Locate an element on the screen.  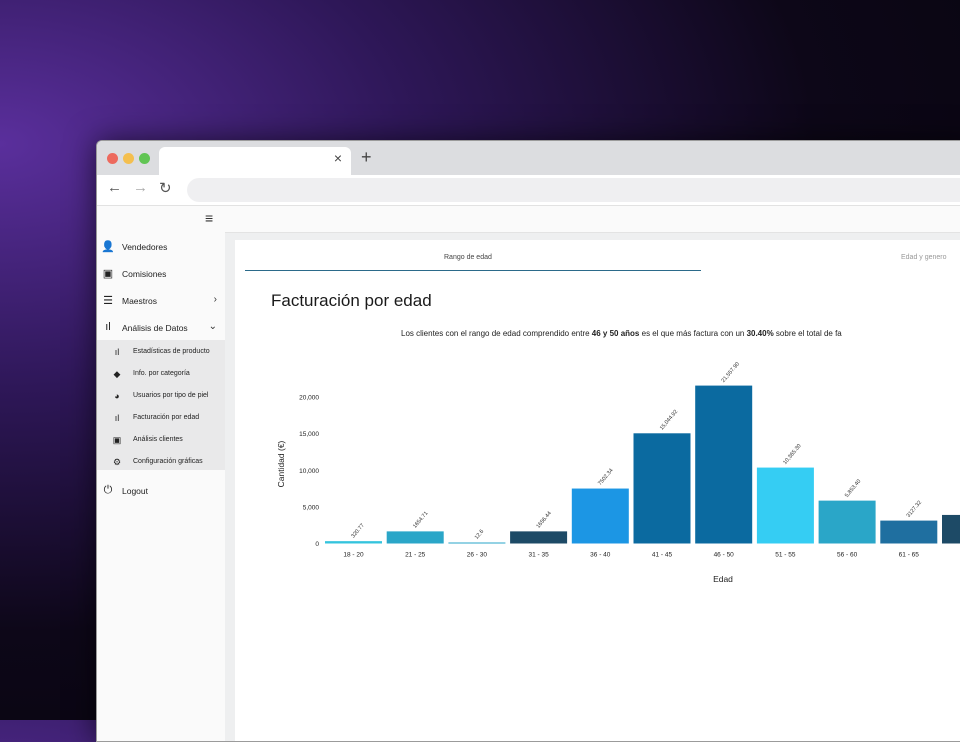
x-tick-label: 21 - 25 is located at coordinates (415, 555).